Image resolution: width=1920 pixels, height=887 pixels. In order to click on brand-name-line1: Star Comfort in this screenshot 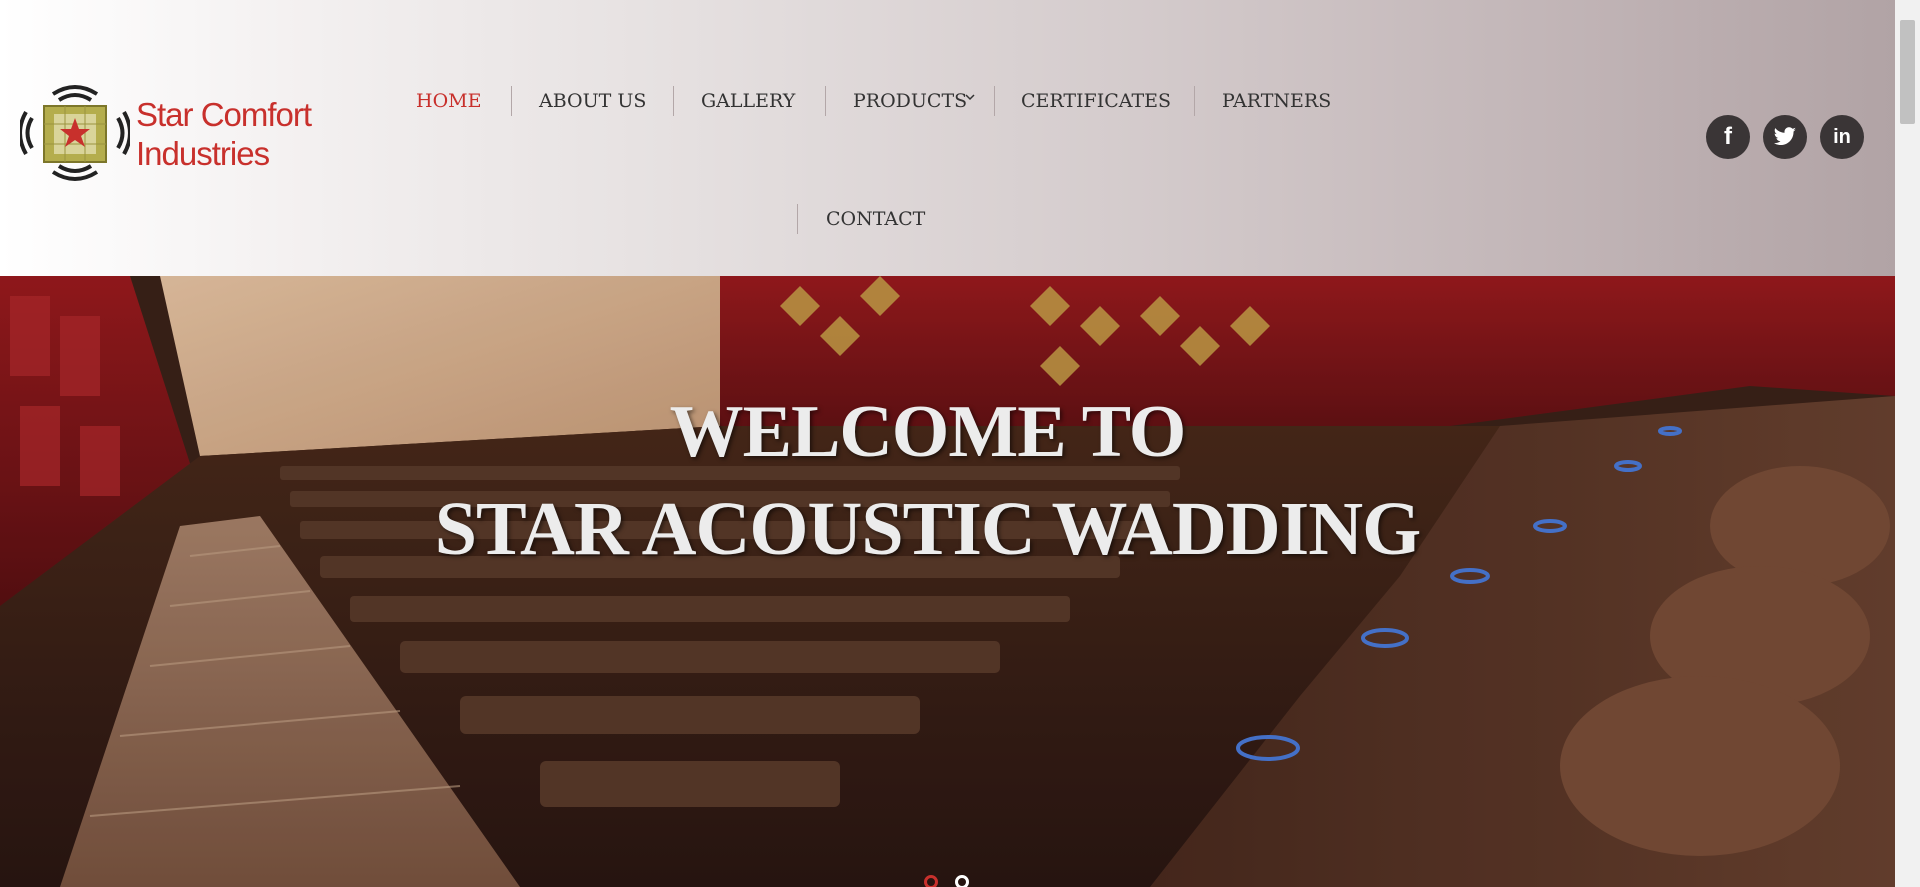, I will do `click(224, 114)`.